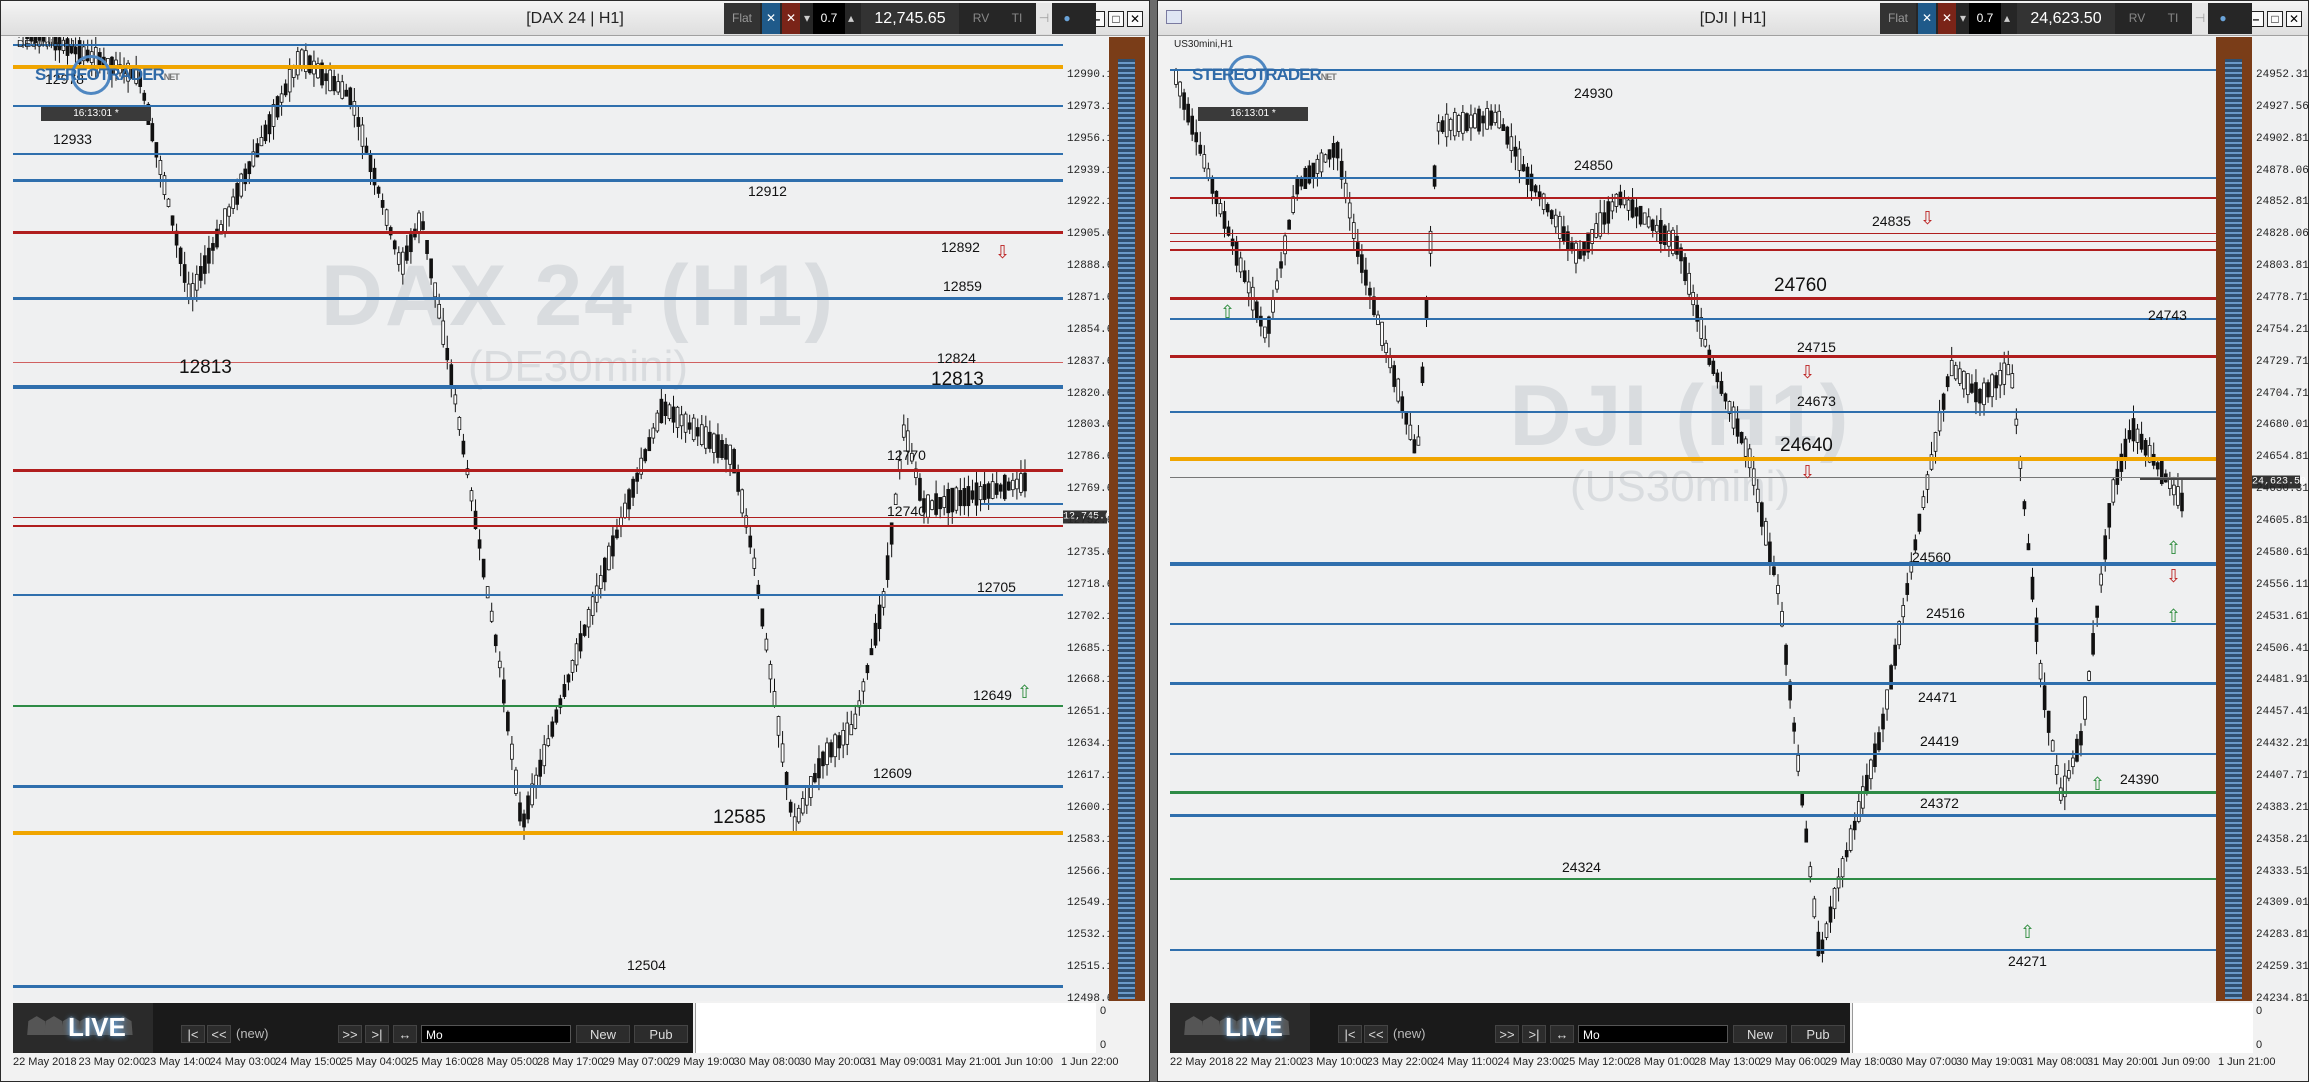 The height and width of the screenshot is (1082, 2309). What do you see at coordinates (910, 18) in the screenshot?
I see `trade-toolbar: Flat ✕ ✕ ▾ 0.7 ▴ 12,745.65 RV TI ⊣ ●` at bounding box center [910, 18].